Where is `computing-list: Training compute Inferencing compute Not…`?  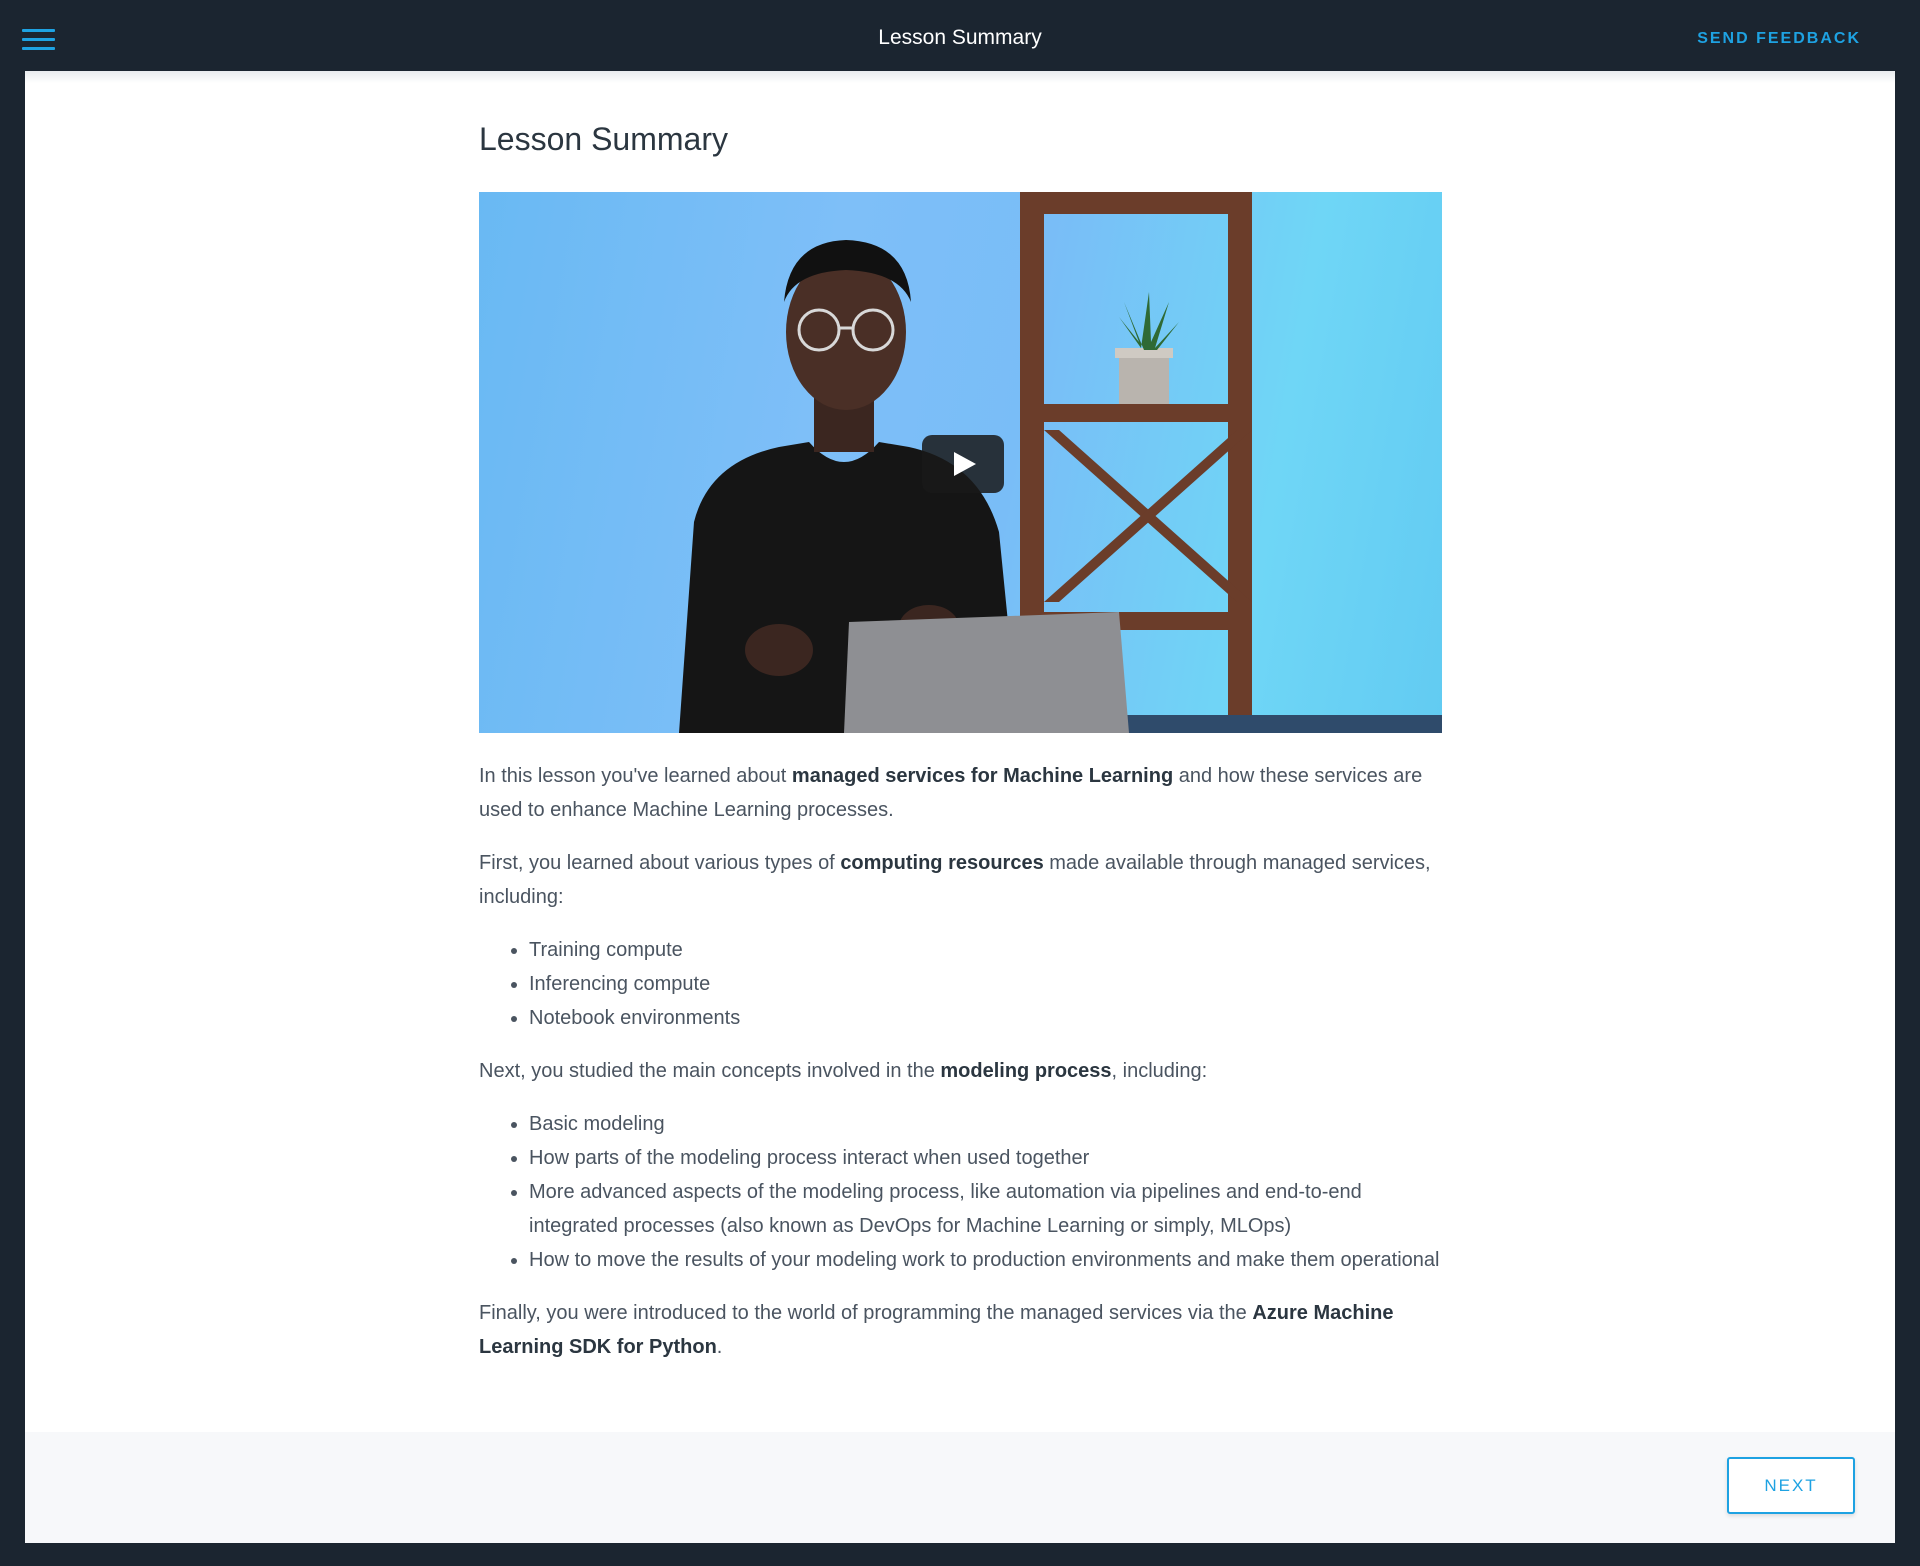
computing-list: Training compute Inferencing compute Not… is located at coordinates (960, 984).